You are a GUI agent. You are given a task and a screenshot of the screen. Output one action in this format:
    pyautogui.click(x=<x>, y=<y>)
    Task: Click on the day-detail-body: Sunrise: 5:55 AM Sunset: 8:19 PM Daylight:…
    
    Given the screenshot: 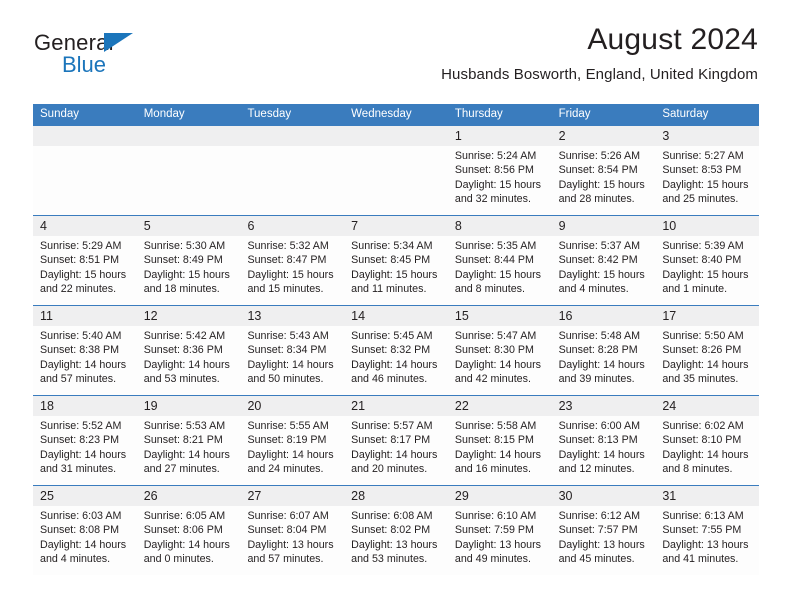 What is the action you would take?
    pyautogui.click(x=292, y=446)
    